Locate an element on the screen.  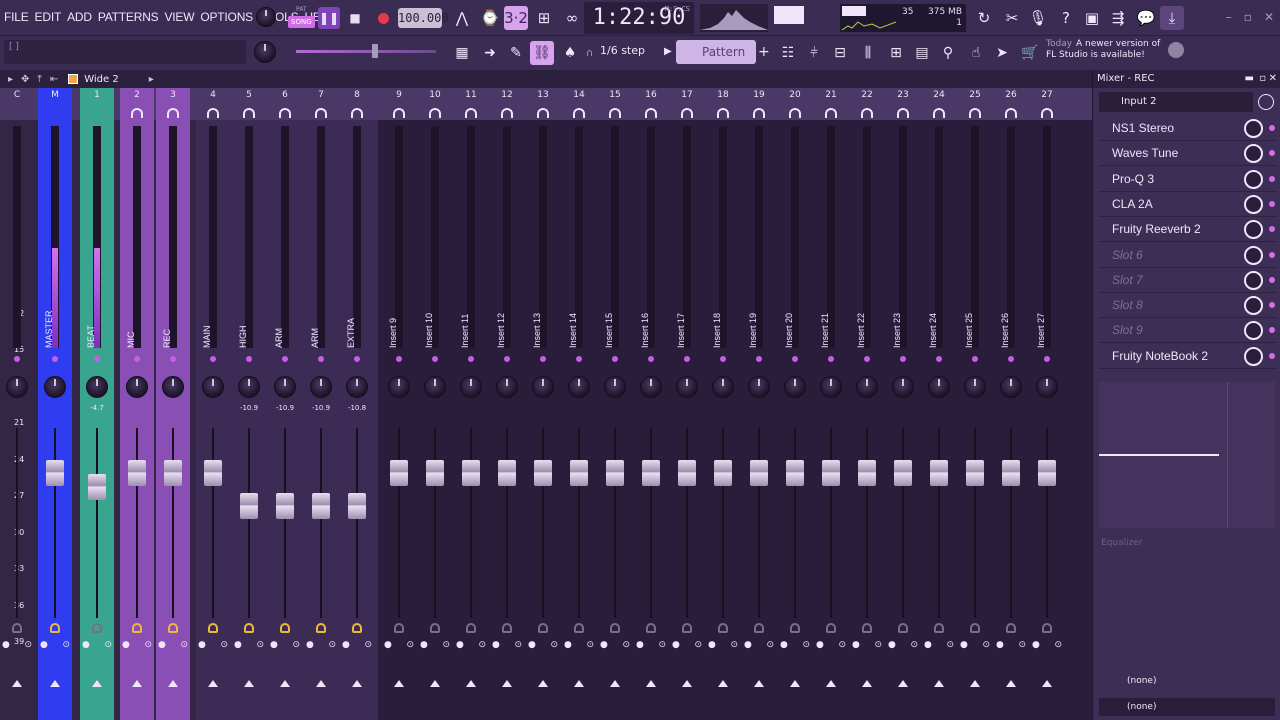
strip-name: ARM is located at coordinates (321, 283).